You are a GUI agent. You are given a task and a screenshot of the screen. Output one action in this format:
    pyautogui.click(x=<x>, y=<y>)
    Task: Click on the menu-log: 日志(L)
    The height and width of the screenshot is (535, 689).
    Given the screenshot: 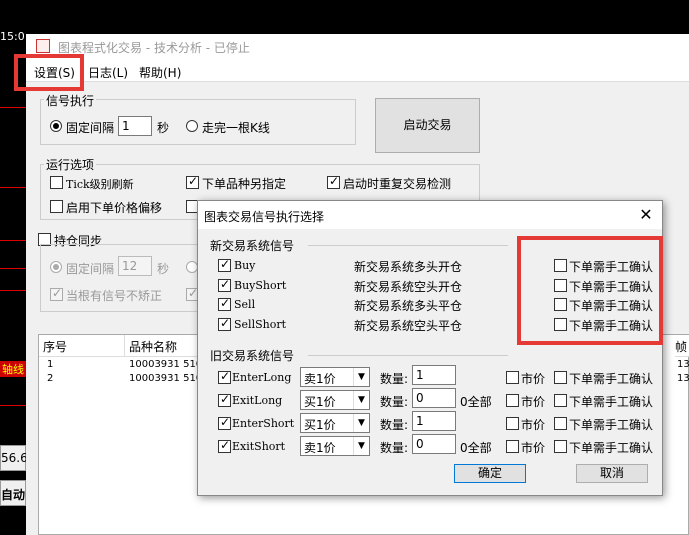 What is the action you would take?
    pyautogui.click(x=108, y=72)
    